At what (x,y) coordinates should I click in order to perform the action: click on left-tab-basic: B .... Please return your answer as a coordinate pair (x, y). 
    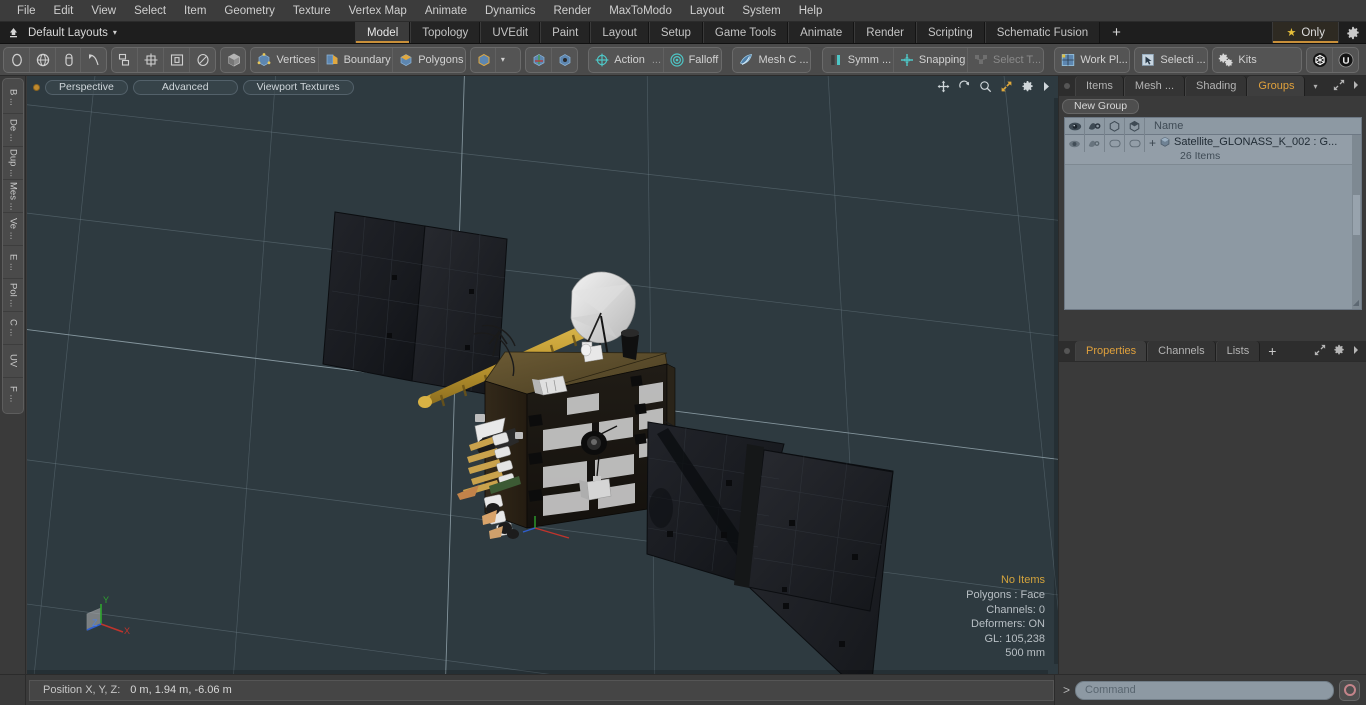
    Looking at the image, I should click on (13, 97).